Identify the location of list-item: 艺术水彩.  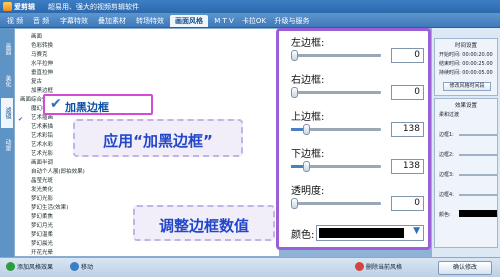
(42, 144).